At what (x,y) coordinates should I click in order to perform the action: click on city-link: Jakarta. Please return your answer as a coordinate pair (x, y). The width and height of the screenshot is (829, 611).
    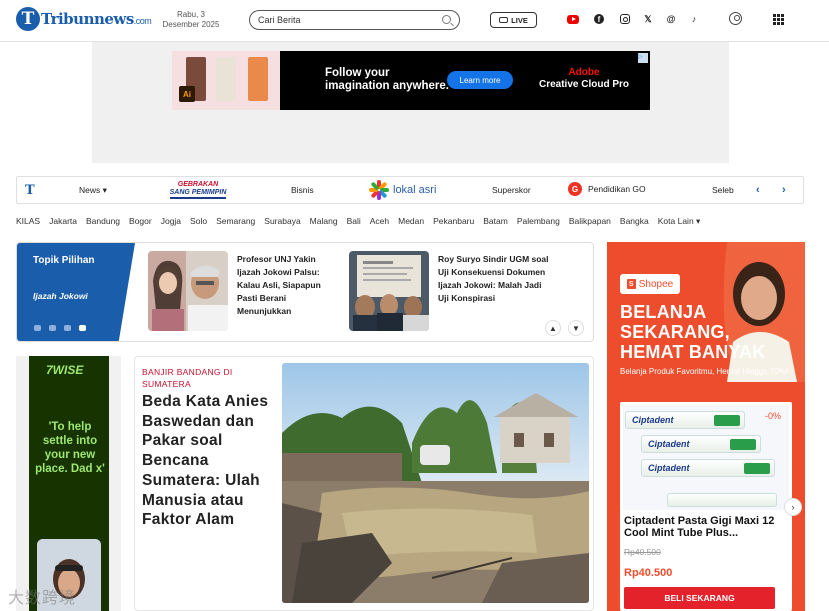
    Looking at the image, I should click on (63, 223).